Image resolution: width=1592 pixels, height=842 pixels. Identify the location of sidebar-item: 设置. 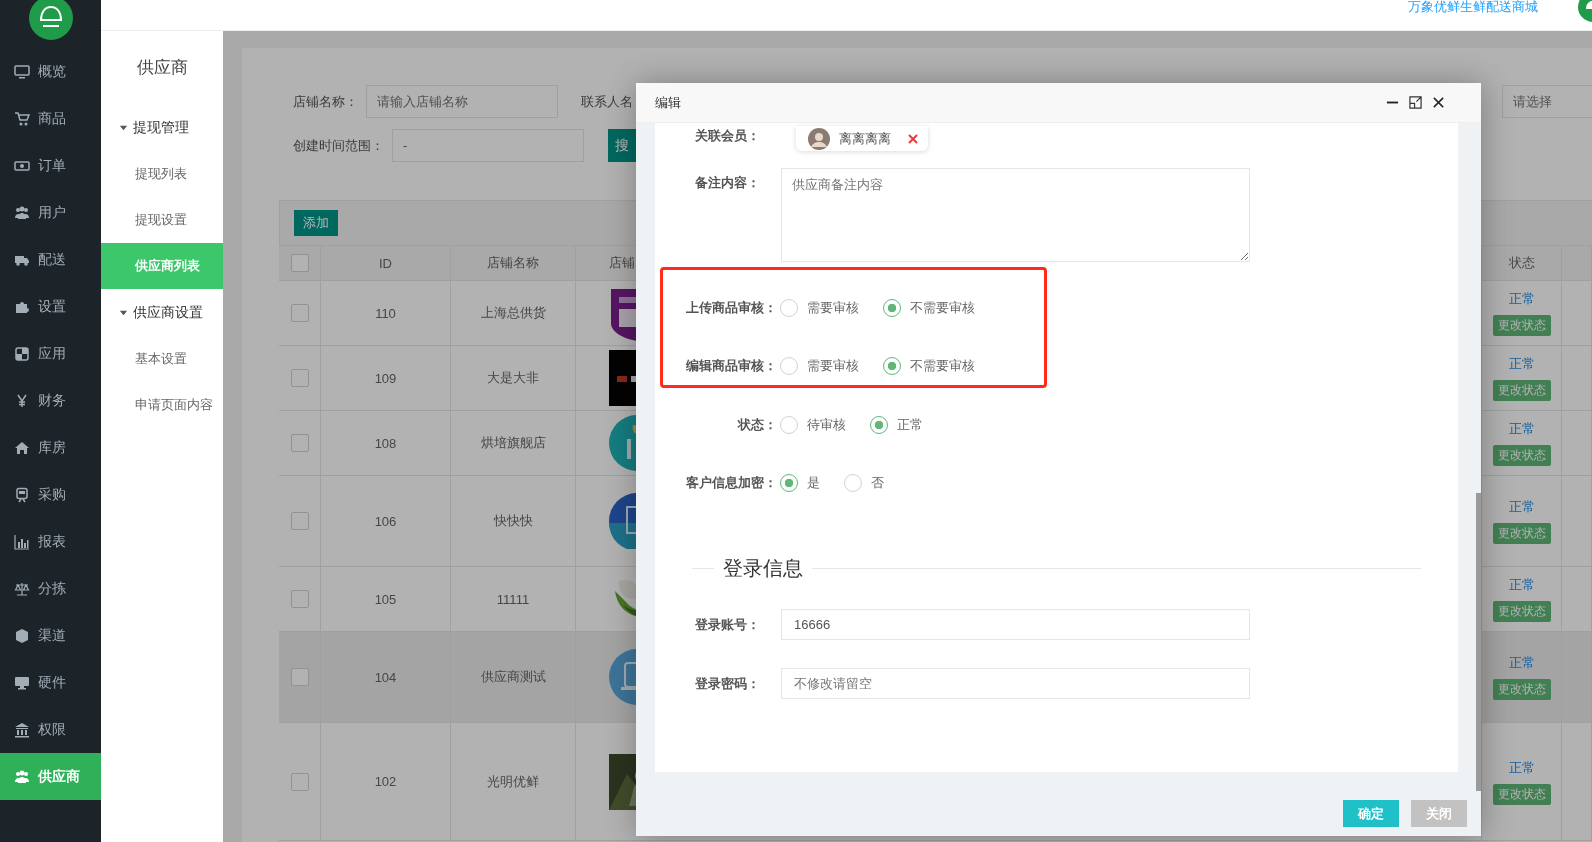
(50, 306).